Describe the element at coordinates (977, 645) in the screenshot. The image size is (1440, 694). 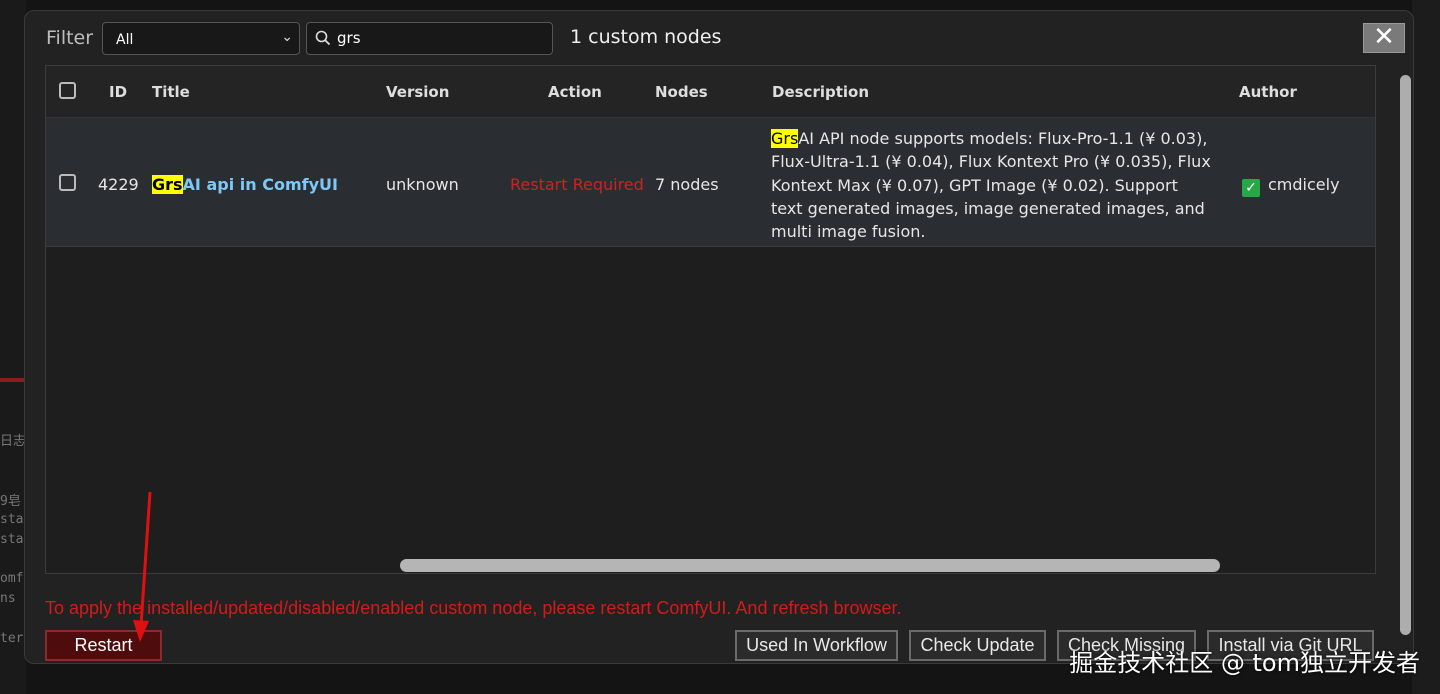
I see `check-update-button: Check Update` at that location.